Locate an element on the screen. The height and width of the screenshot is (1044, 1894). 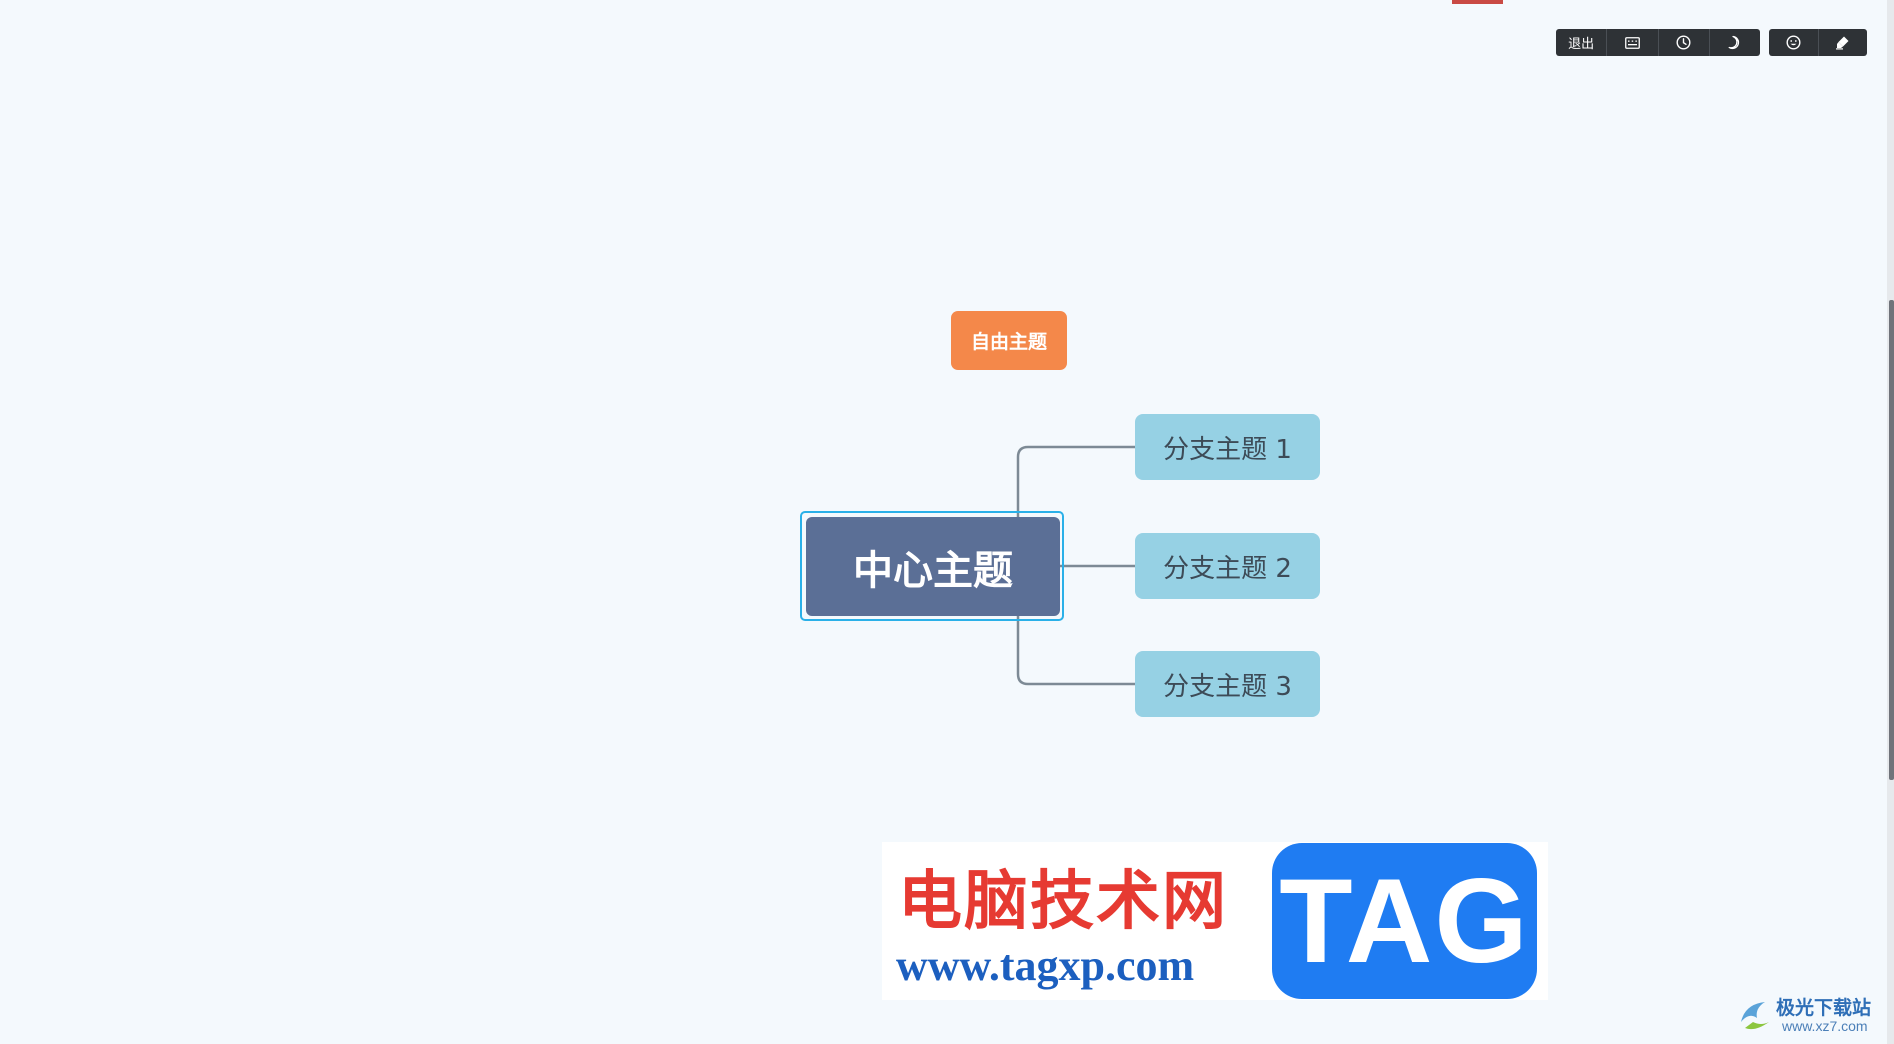
timer-button is located at coordinates (1684, 42).